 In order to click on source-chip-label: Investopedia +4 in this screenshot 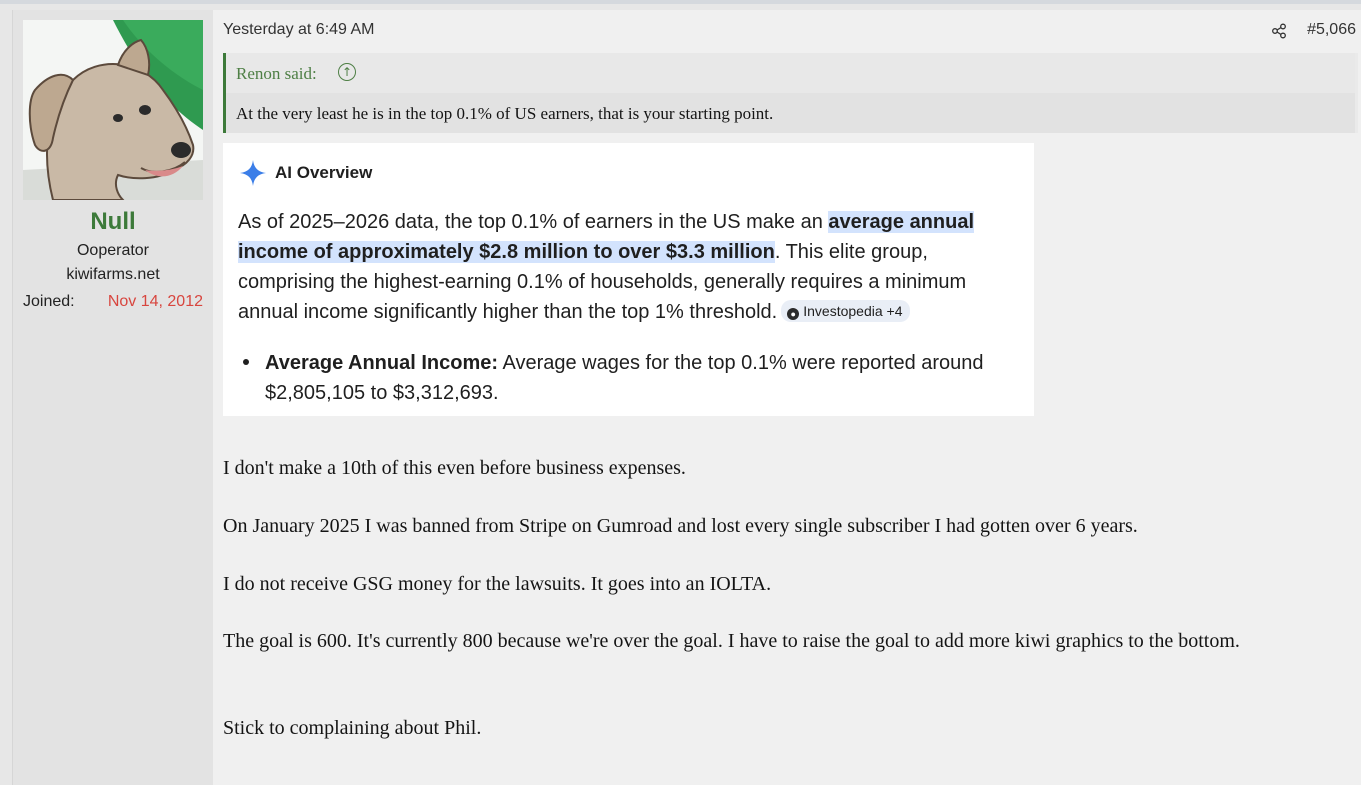, I will do `click(853, 311)`.